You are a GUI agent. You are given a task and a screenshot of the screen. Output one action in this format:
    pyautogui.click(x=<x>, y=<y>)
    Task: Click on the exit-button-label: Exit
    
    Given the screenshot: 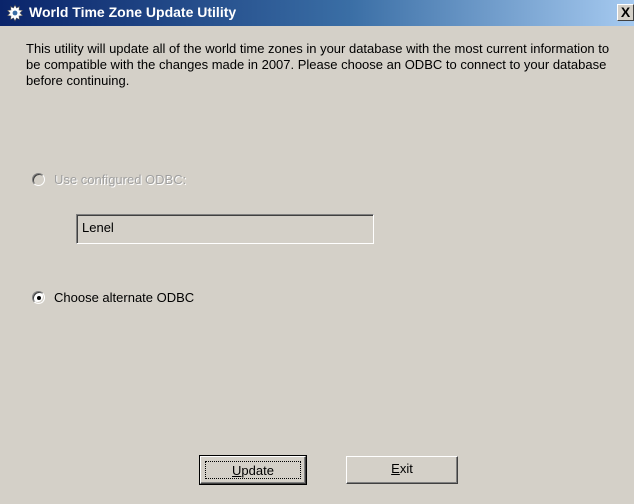 What is the action you would take?
    pyautogui.click(x=402, y=468)
    